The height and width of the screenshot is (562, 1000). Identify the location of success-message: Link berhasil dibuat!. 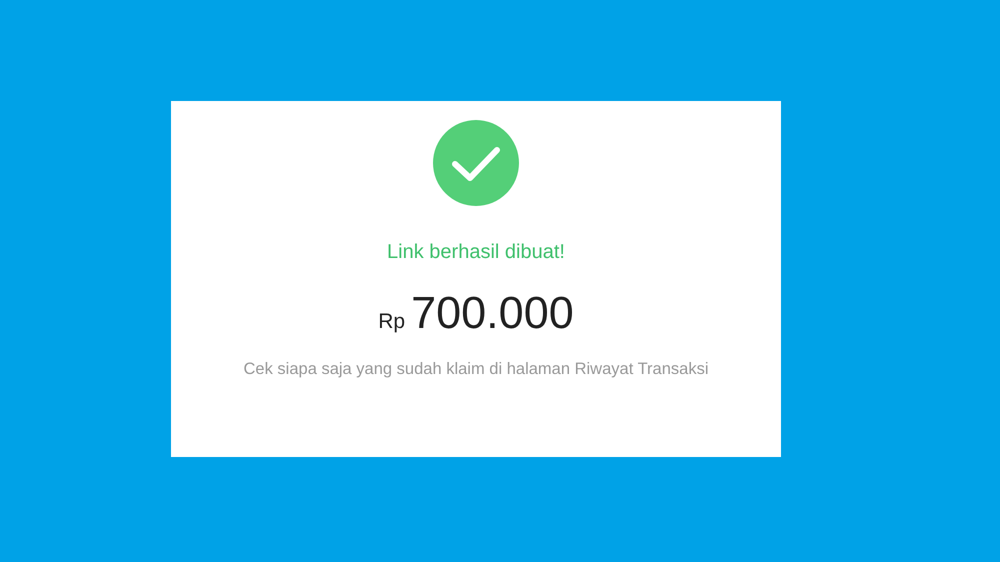
(476, 252).